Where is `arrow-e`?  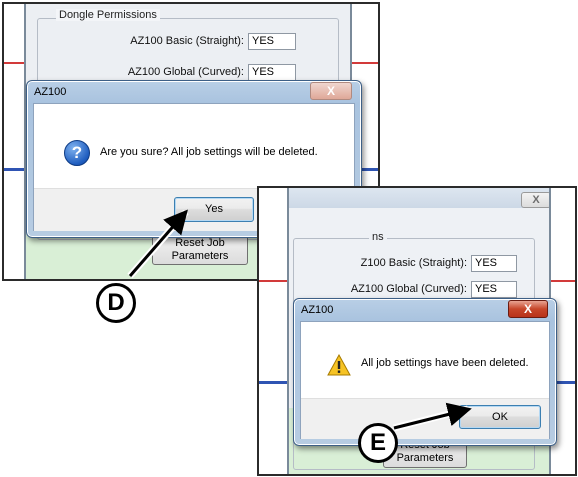
arrow-e is located at coordinates (432, 416).